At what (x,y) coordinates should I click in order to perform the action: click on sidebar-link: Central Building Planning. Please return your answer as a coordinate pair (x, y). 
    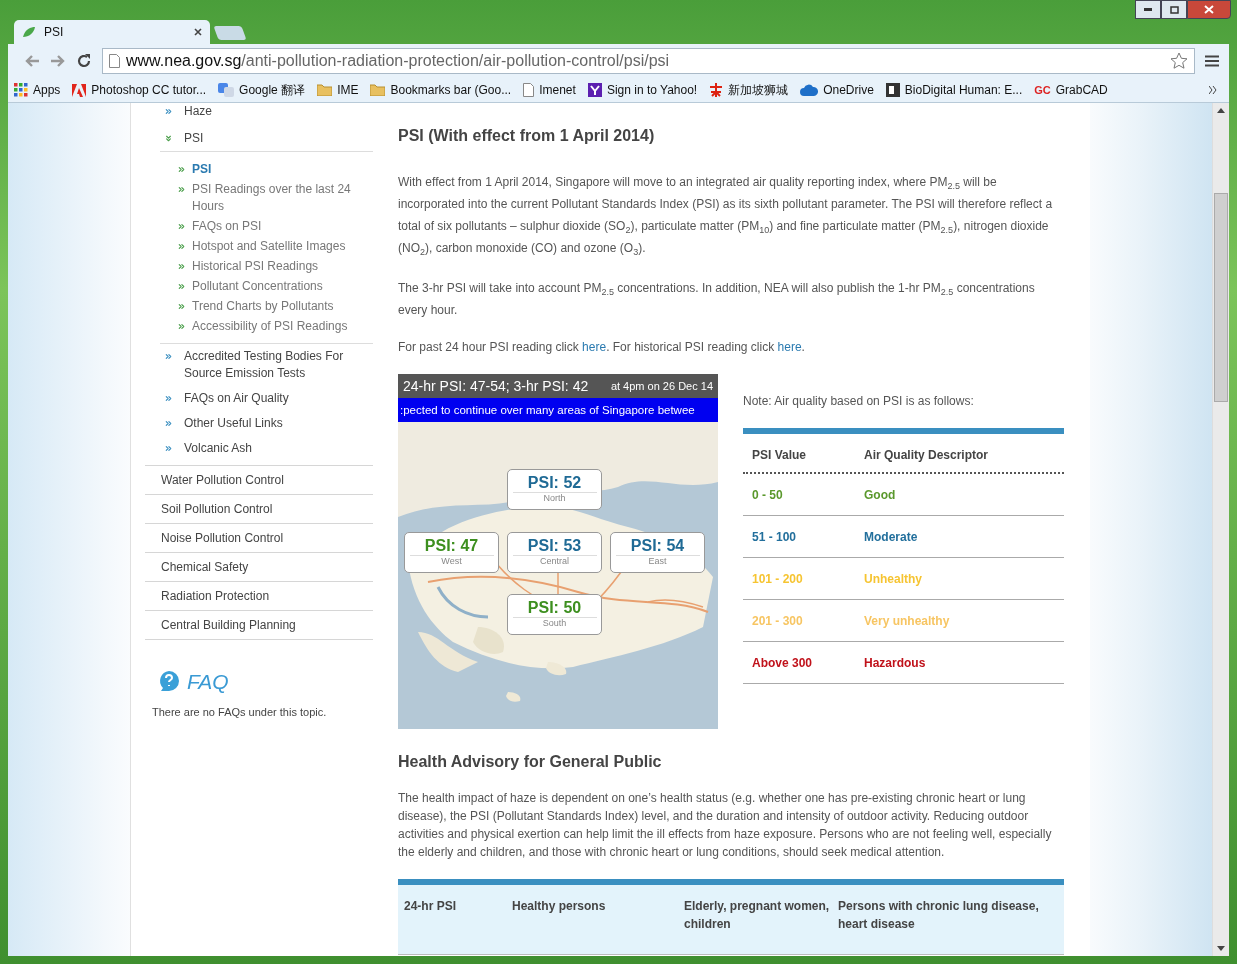
    Looking at the image, I should click on (228, 625).